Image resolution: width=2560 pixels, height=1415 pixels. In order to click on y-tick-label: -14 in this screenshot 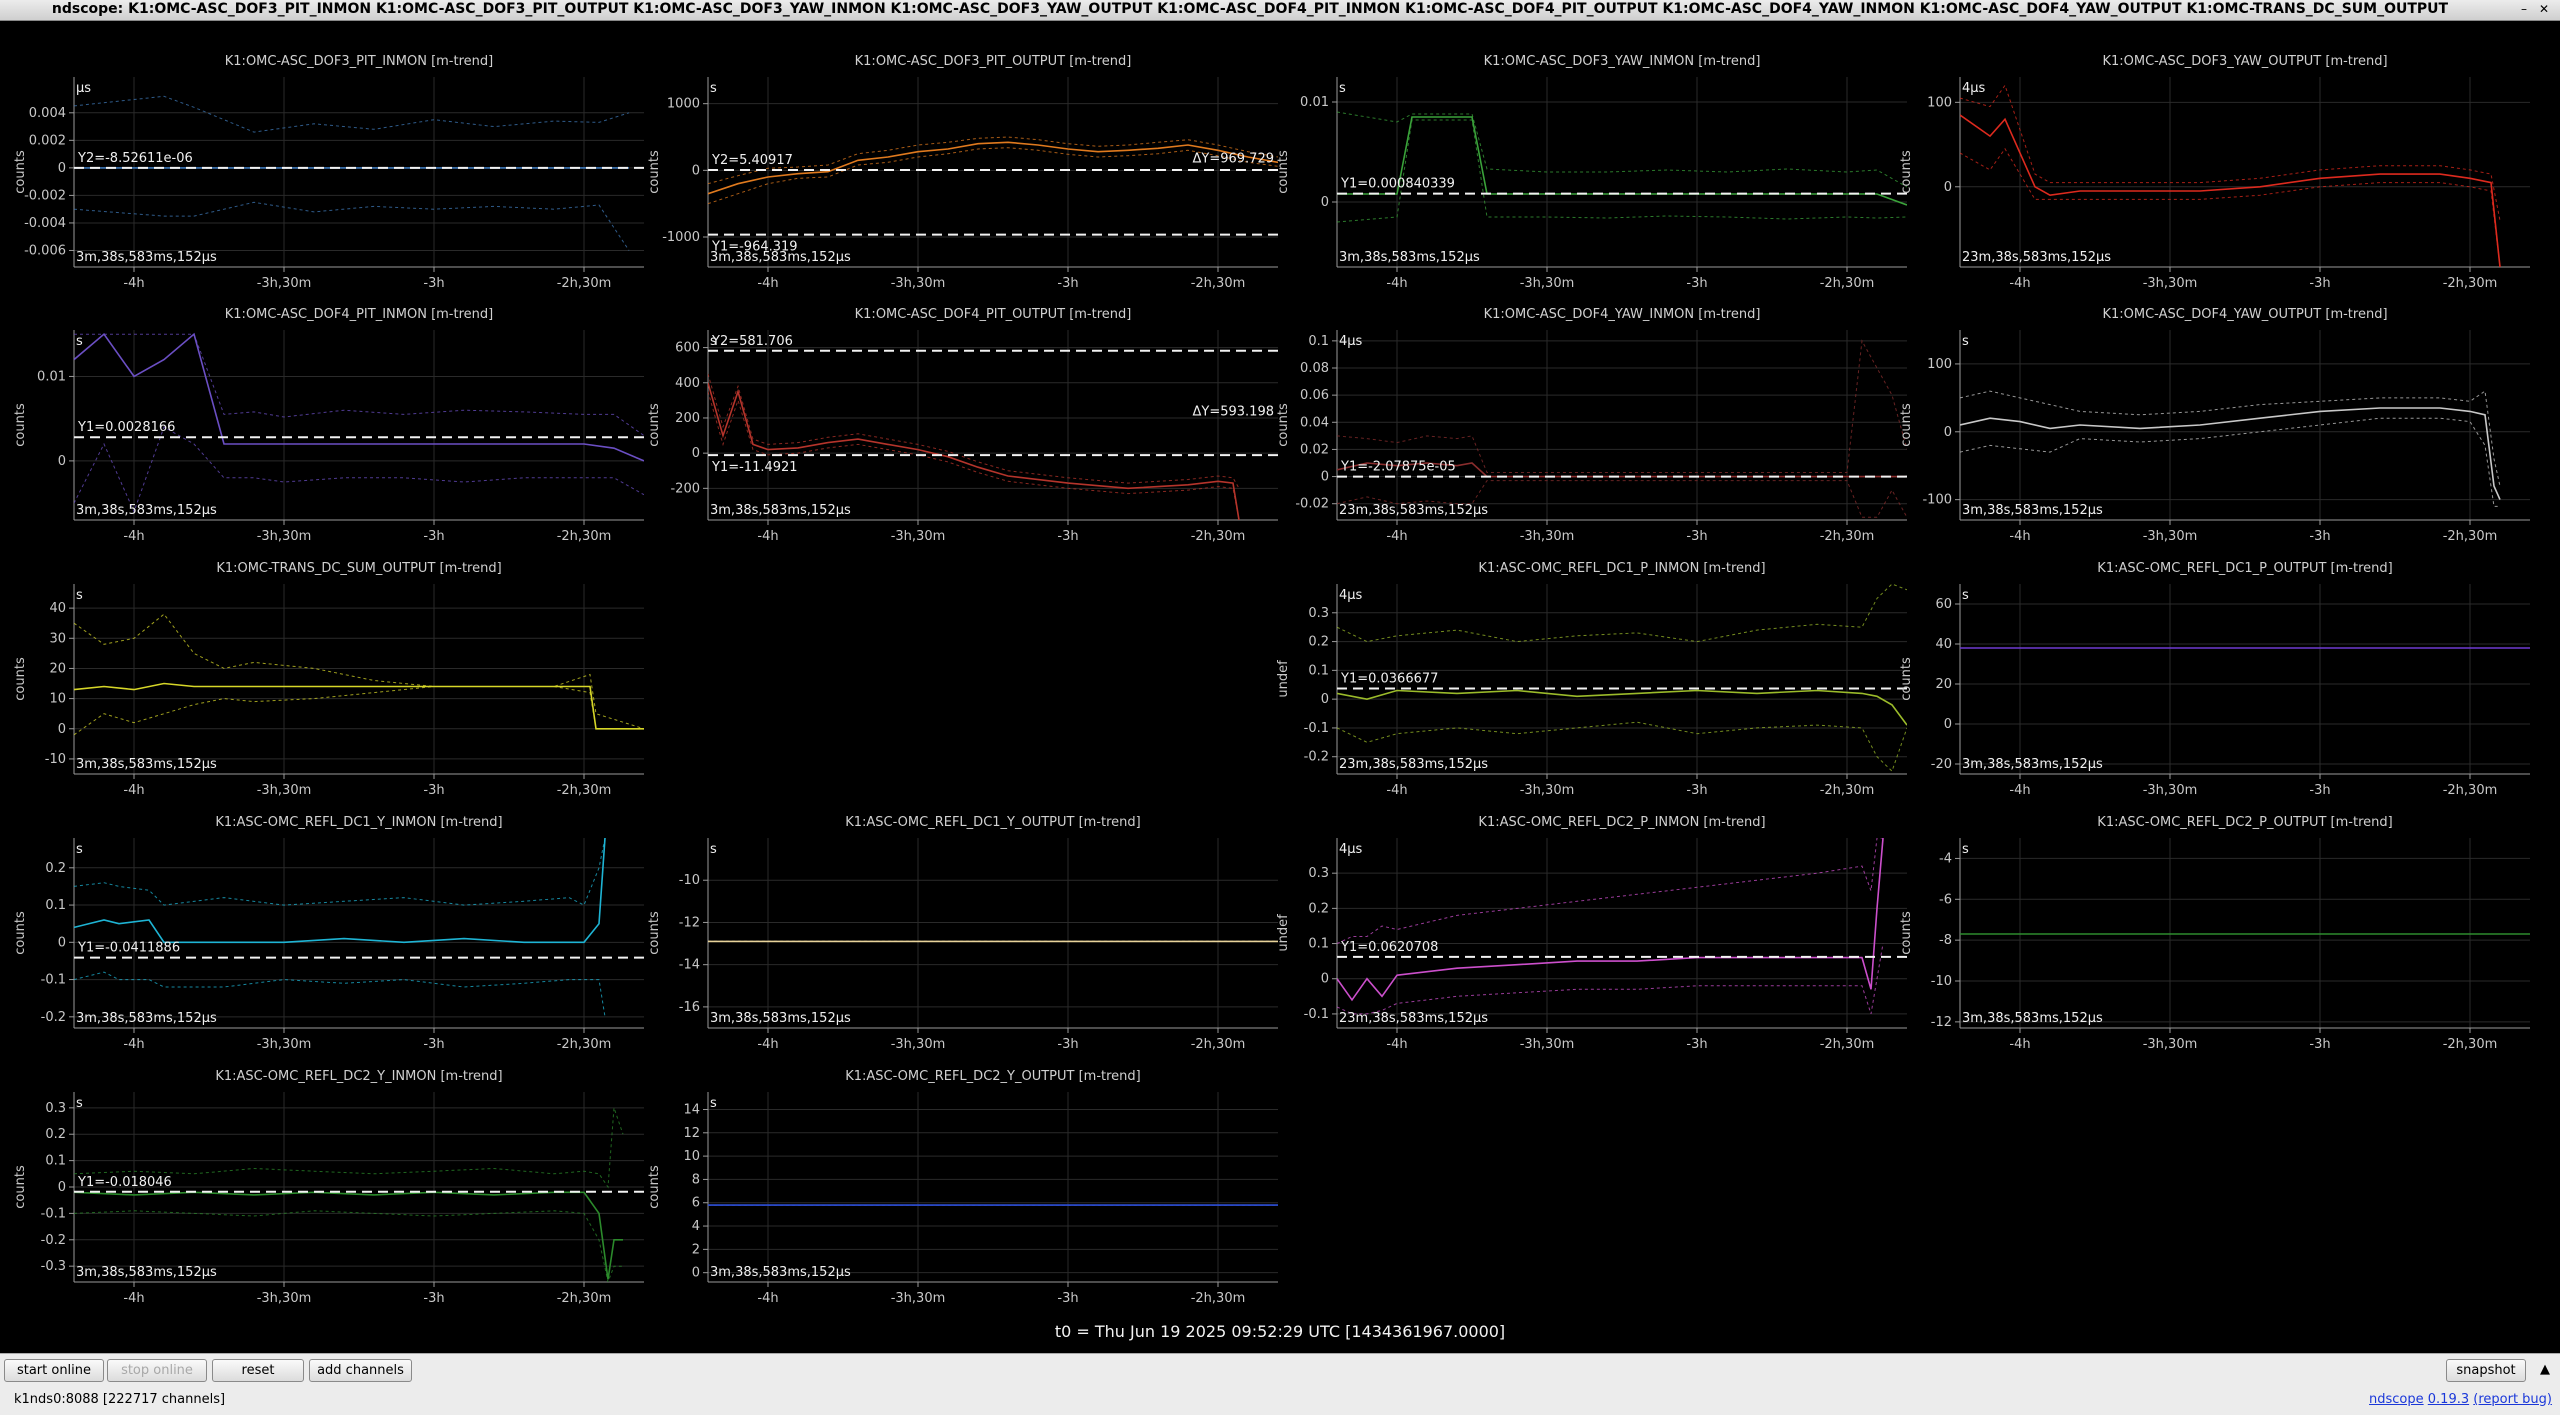, I will do `click(689, 965)`.